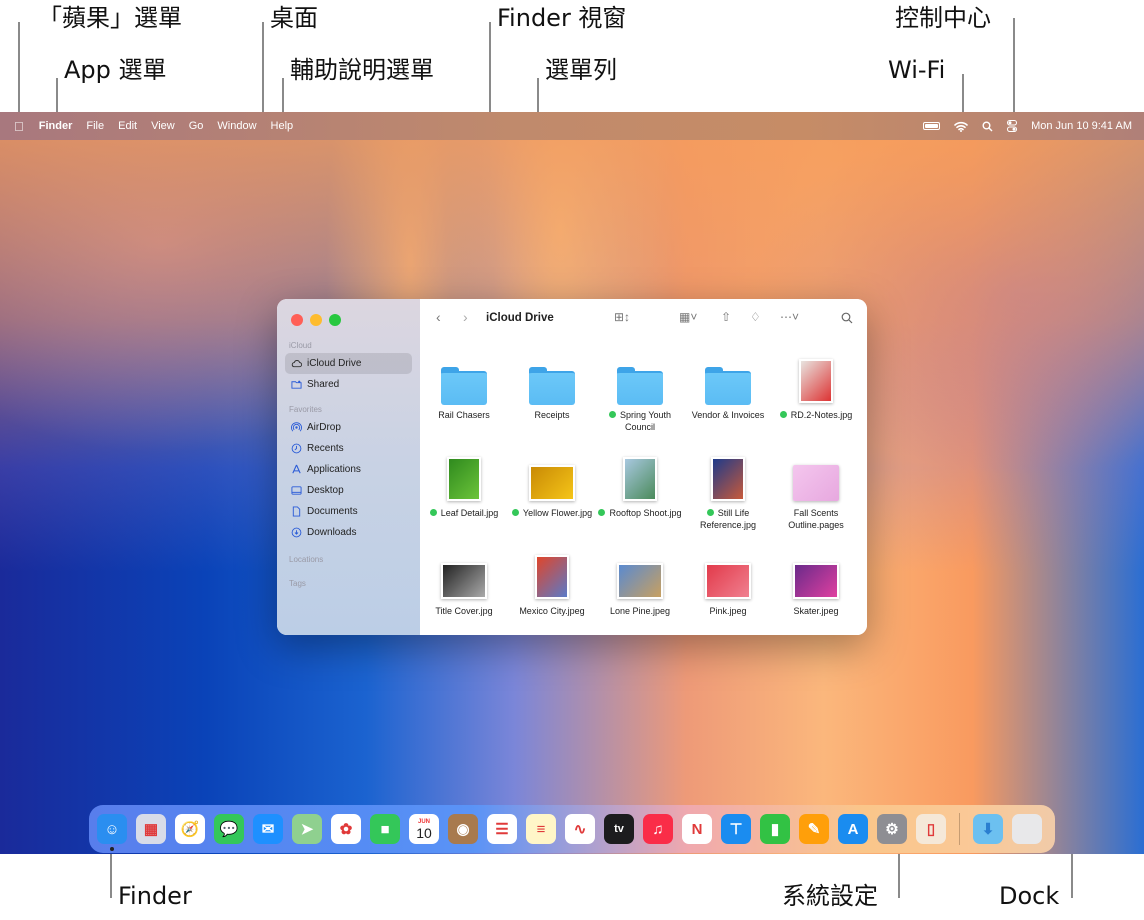 The image size is (1144, 920). What do you see at coordinates (640, 494) in the screenshot?
I see `file-item: Rooftop Shoot.jpg` at bounding box center [640, 494].